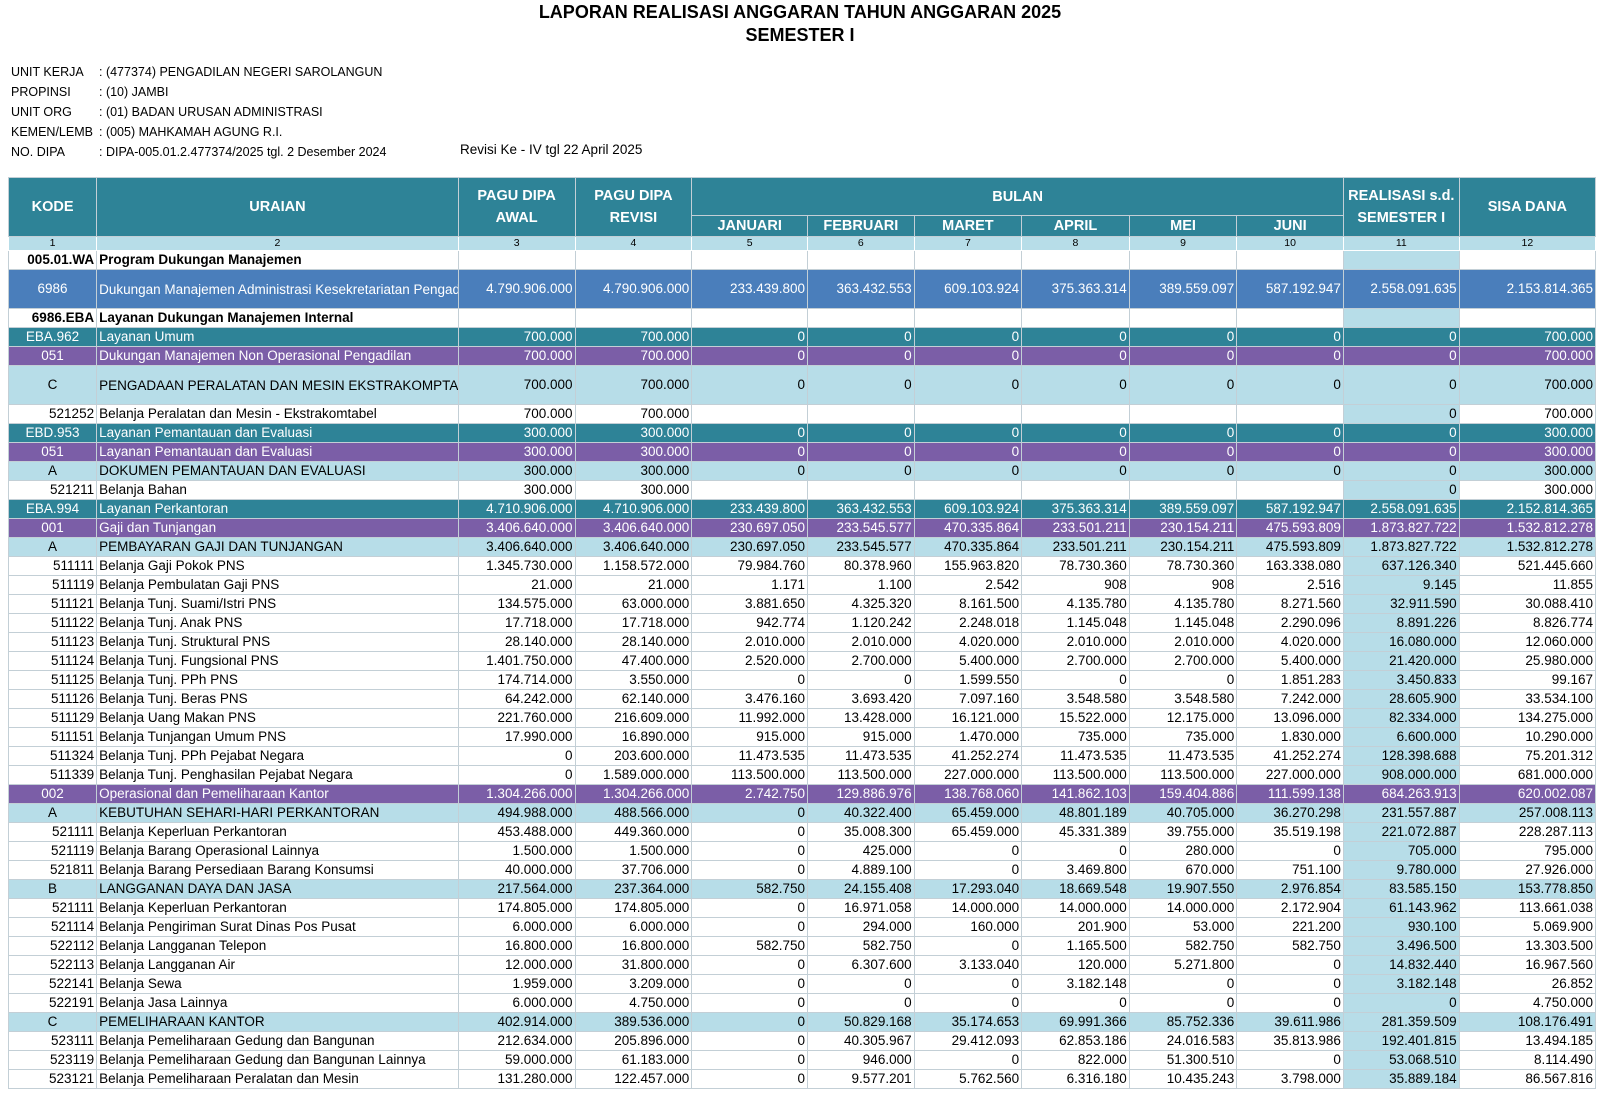  Describe the element at coordinates (1401, 243) in the screenshot. I see `column-number: 11` at that location.